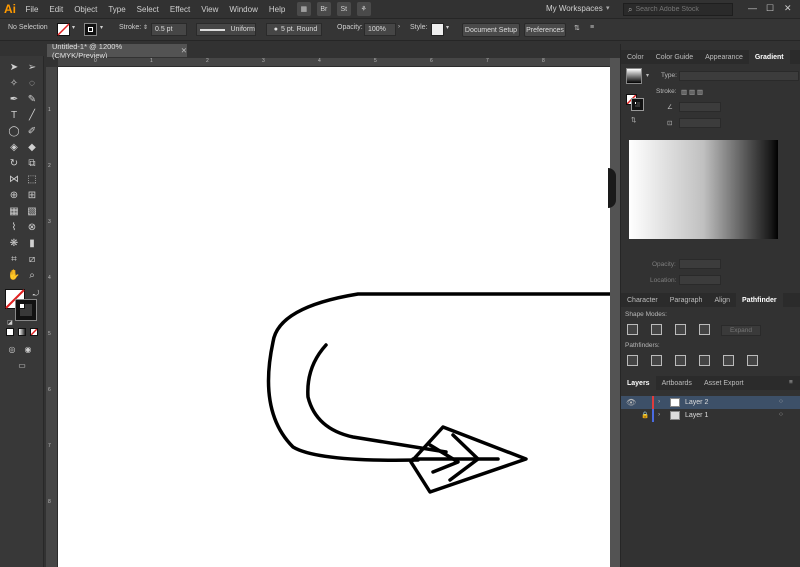 The width and height of the screenshot is (800, 567). I want to click on swap-icon: ⤾, so click(36, 294).